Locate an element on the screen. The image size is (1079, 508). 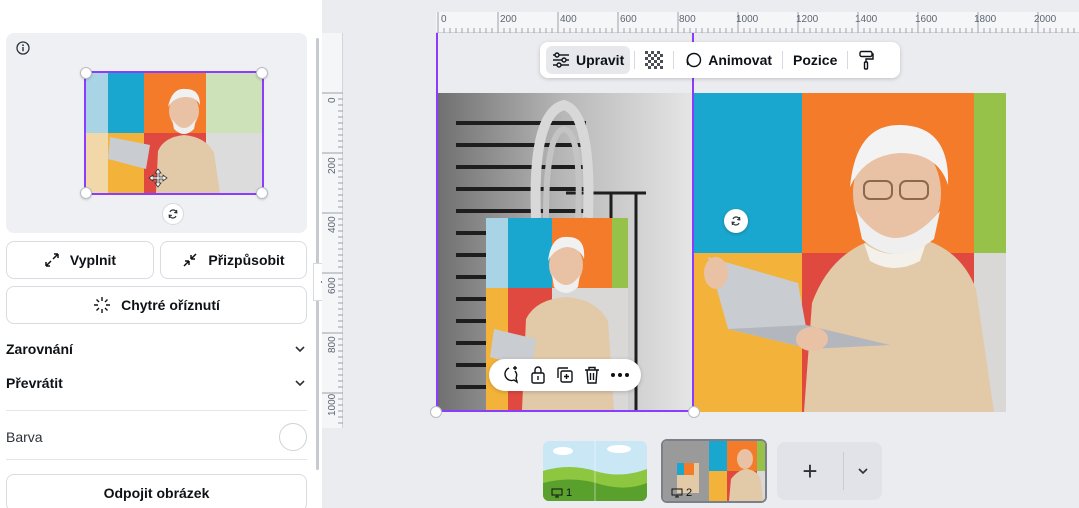
page-number: 2 is located at coordinates (681, 493).